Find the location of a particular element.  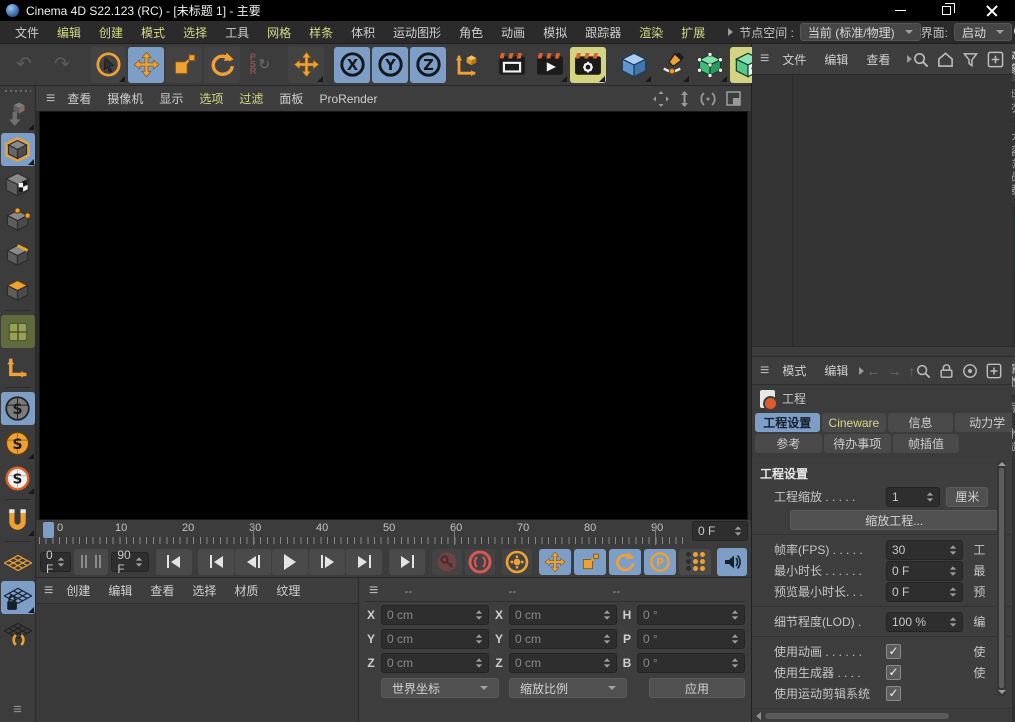

key-pla-toggle is located at coordinates (695, 561).